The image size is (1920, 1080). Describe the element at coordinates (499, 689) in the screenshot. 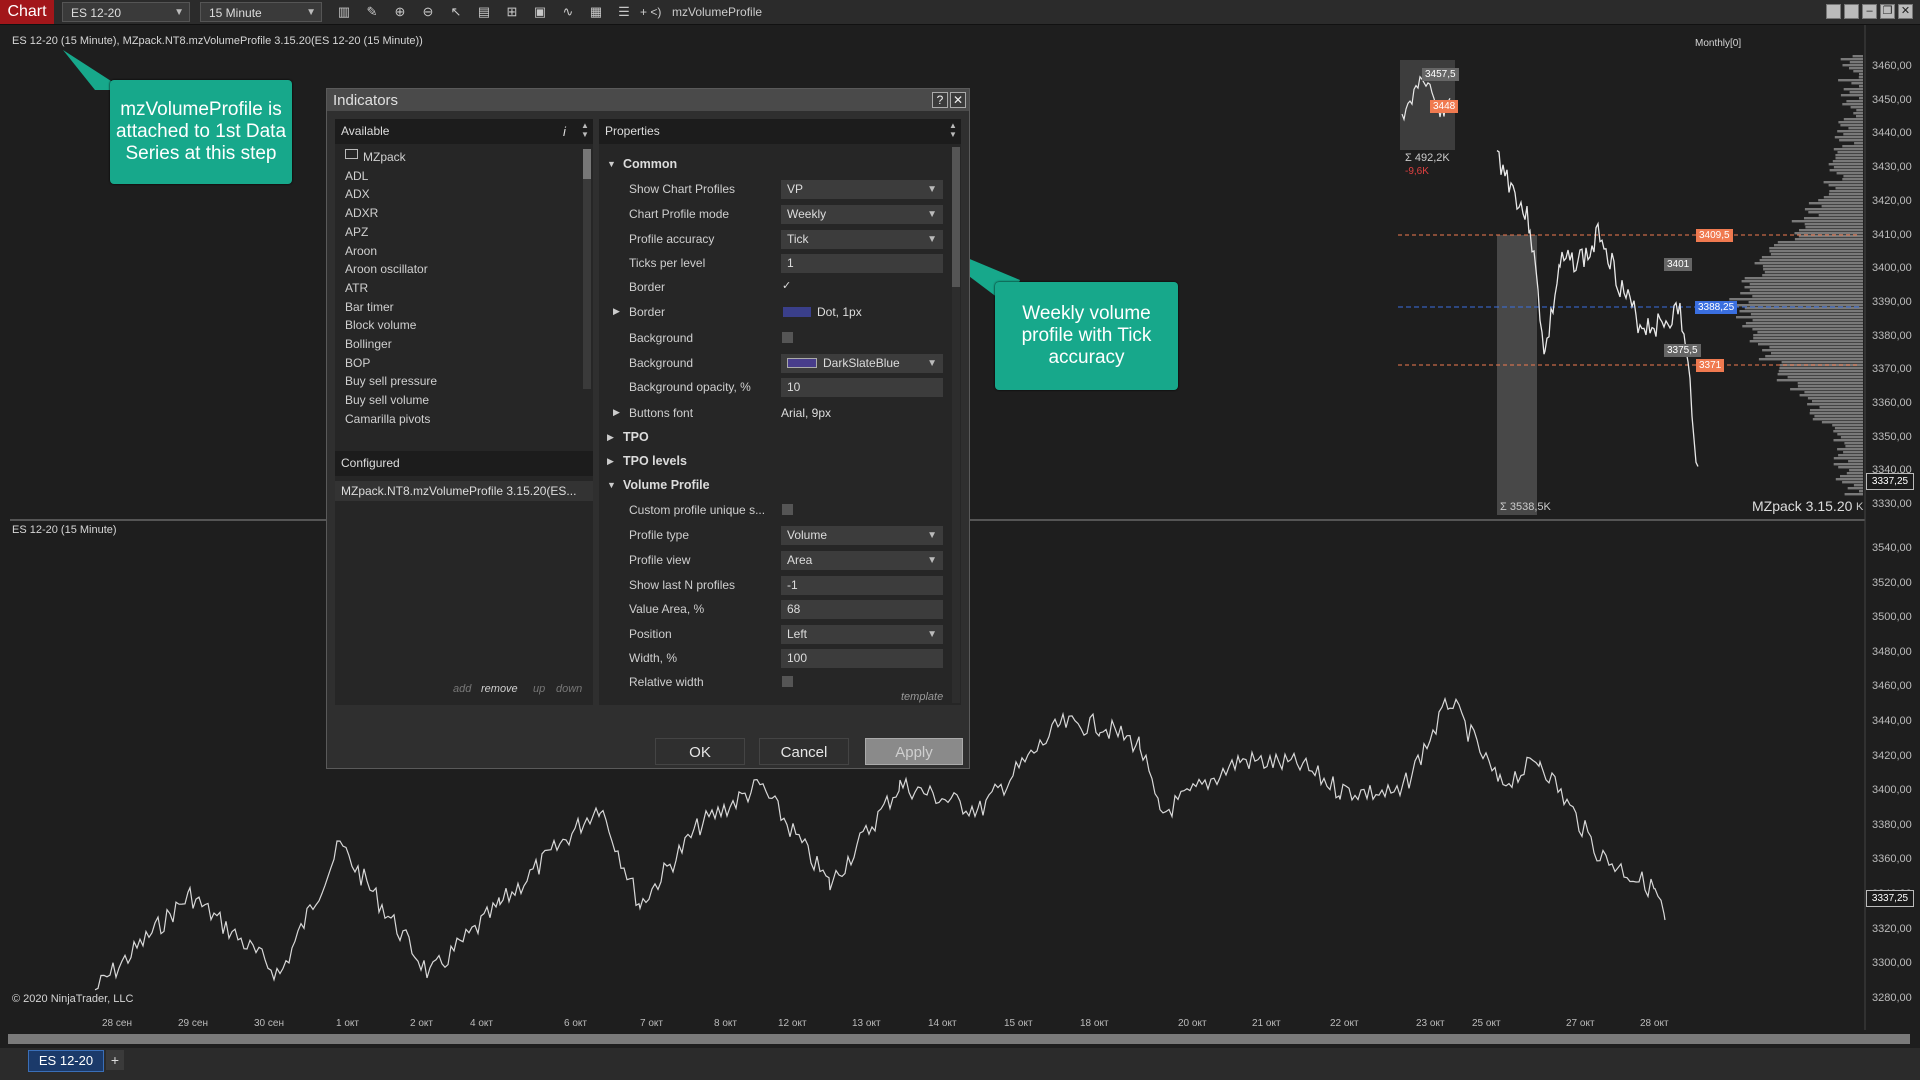

I see `remove-link: remove` at that location.